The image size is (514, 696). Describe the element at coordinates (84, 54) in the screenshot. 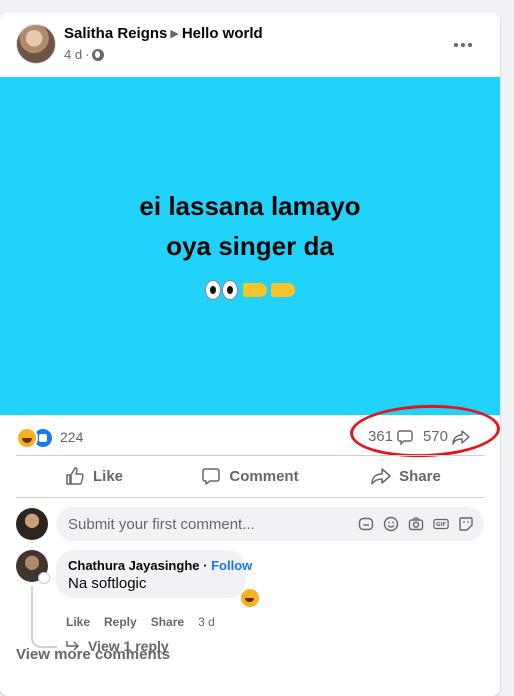

I see `post-meta: 4 d ·` at that location.